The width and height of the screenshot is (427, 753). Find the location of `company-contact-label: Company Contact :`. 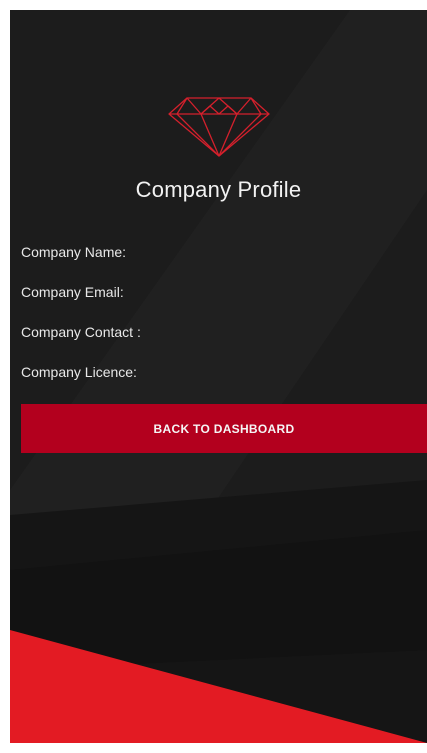

company-contact-label: Company Contact : is located at coordinates (81, 332).